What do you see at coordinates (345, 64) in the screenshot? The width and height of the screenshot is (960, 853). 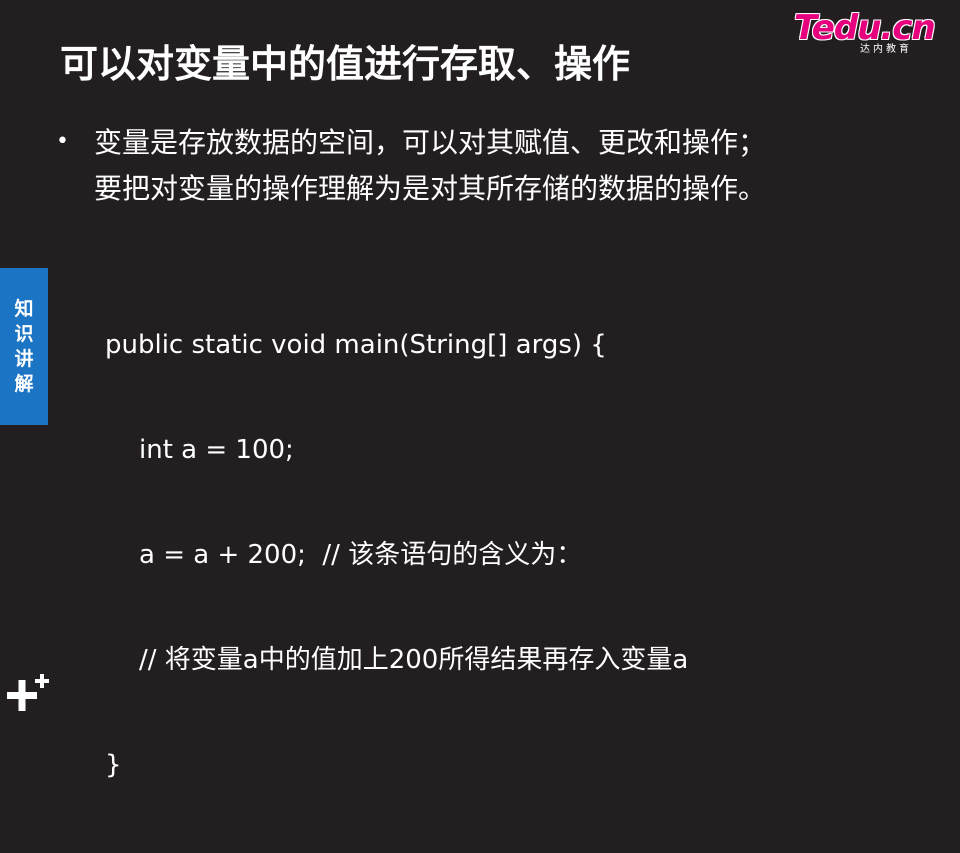 I see `slide-title: 可以对变量中的值进行存取、操作` at bounding box center [345, 64].